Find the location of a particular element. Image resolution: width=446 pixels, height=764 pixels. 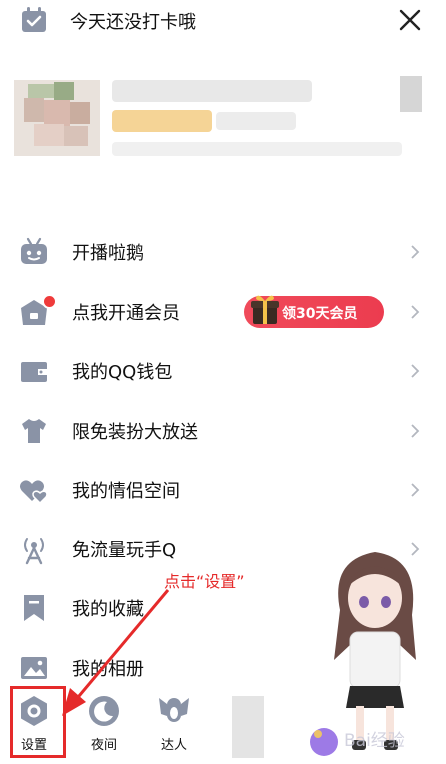

gift-box-icon is located at coordinates (265, 309).